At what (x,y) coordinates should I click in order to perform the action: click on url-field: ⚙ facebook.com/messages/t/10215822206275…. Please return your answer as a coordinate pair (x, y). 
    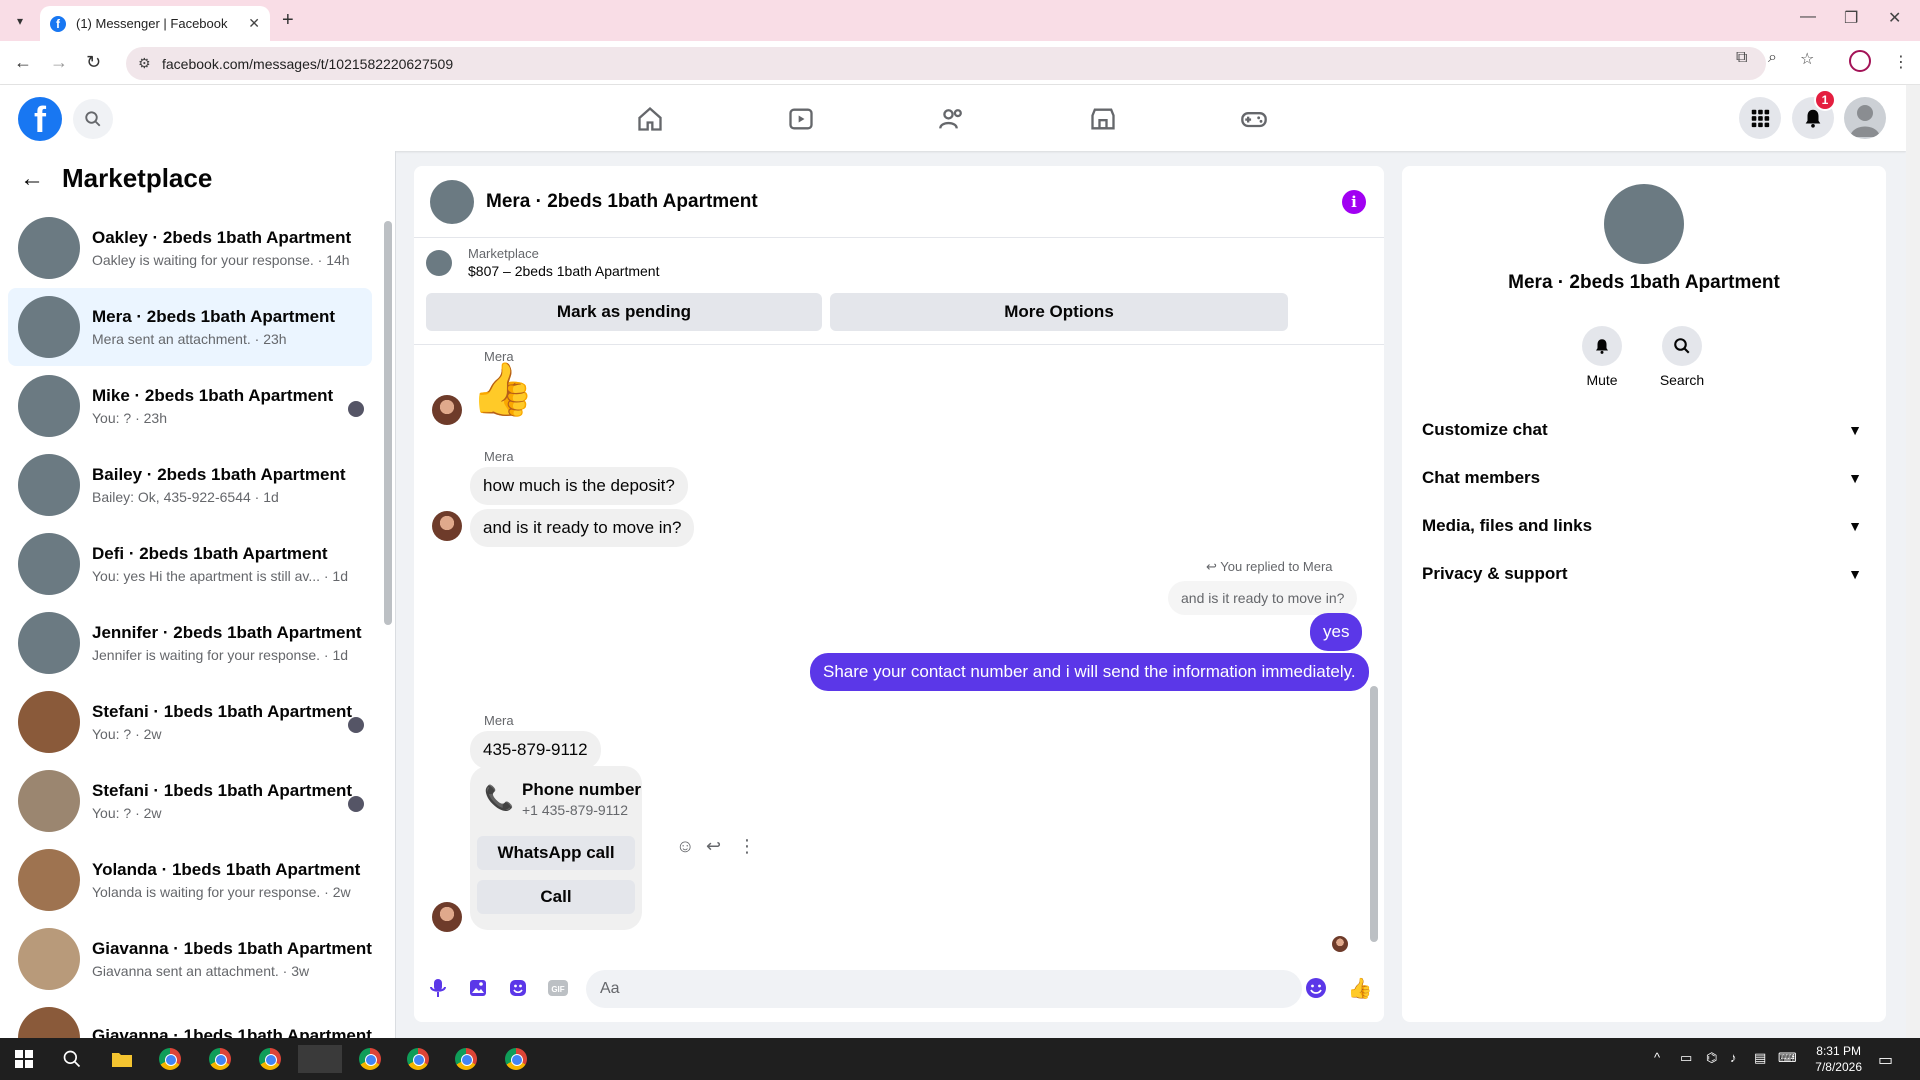
    Looking at the image, I should click on (946, 63).